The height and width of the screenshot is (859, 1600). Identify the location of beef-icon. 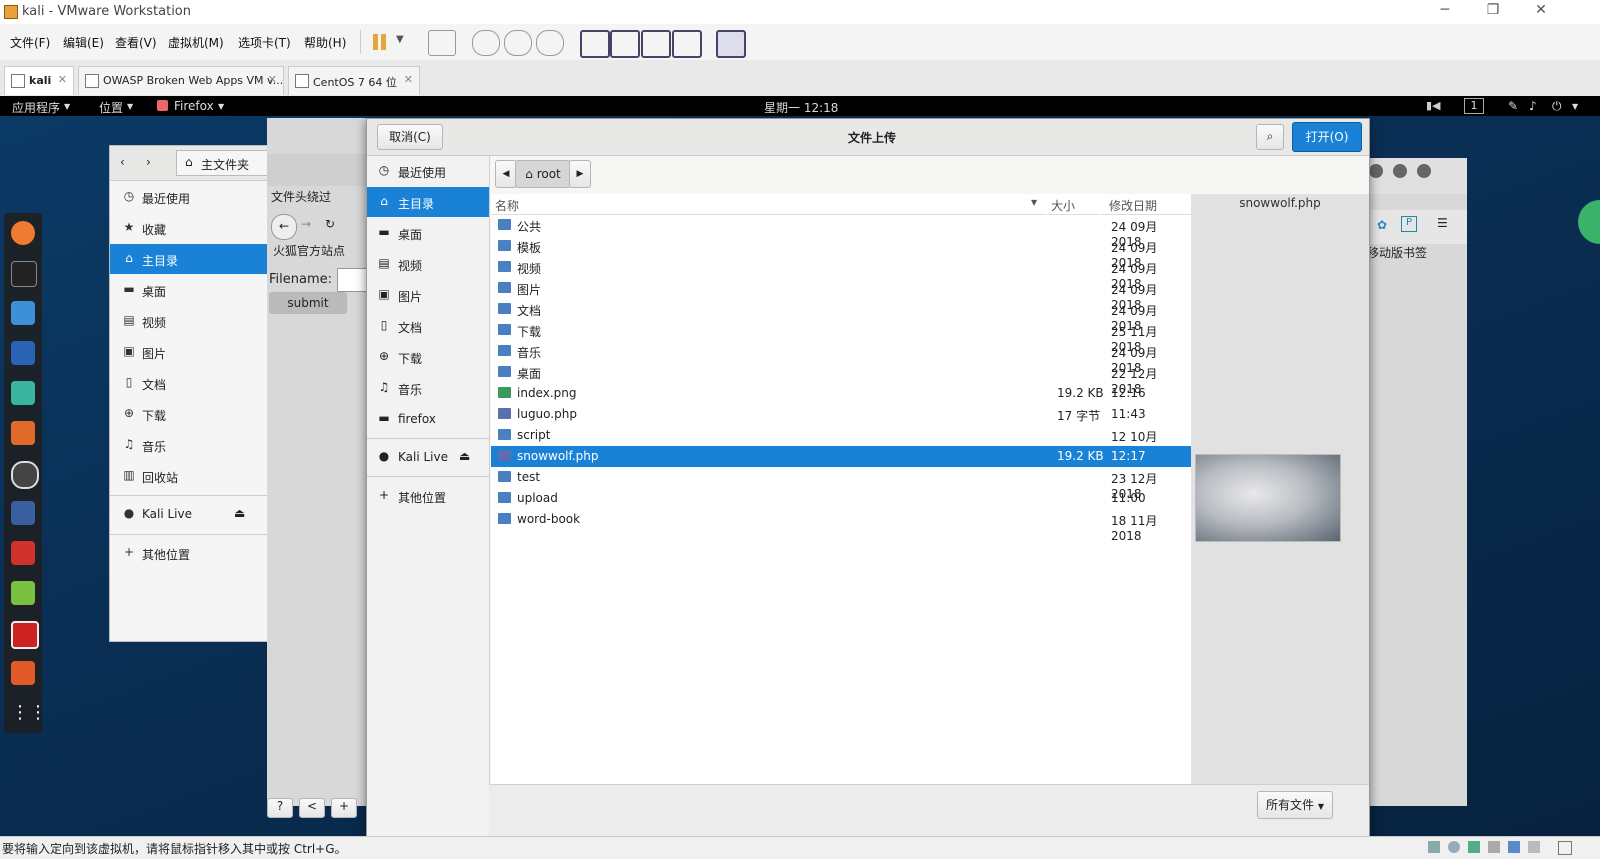
(23, 513).